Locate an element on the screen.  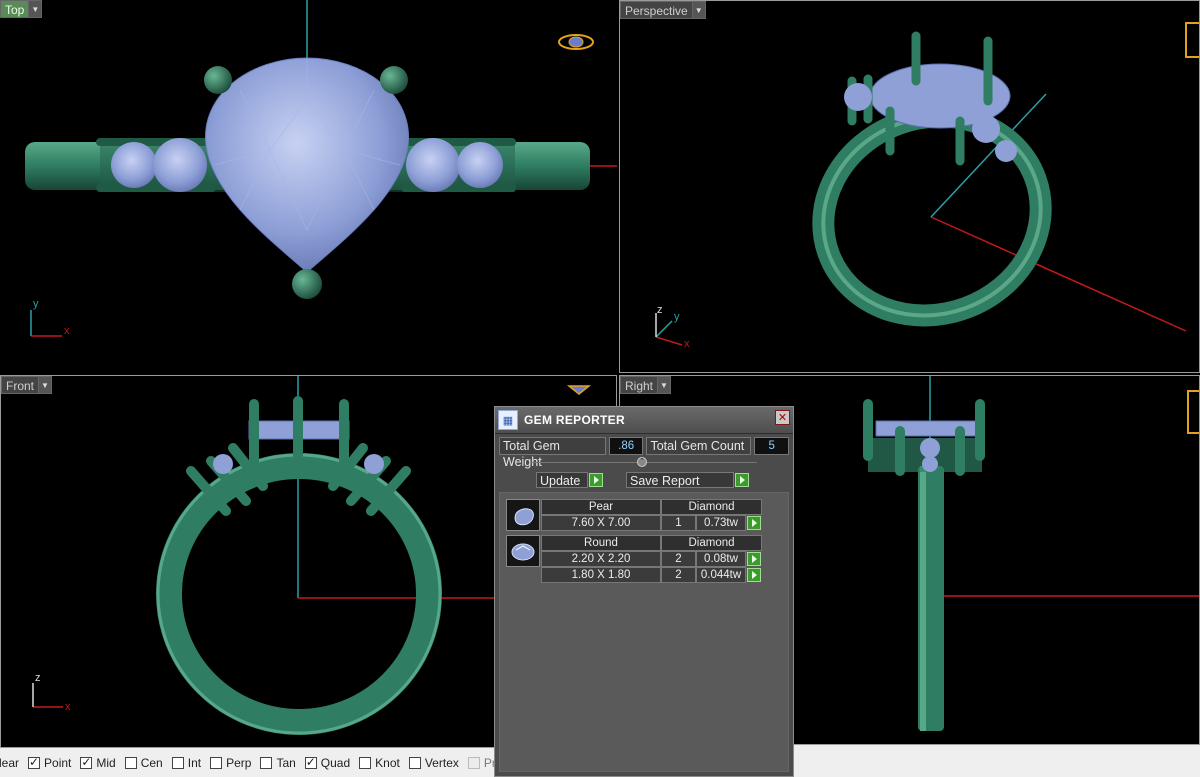
viewport-title-label: Right is located at coordinates (639, 385).